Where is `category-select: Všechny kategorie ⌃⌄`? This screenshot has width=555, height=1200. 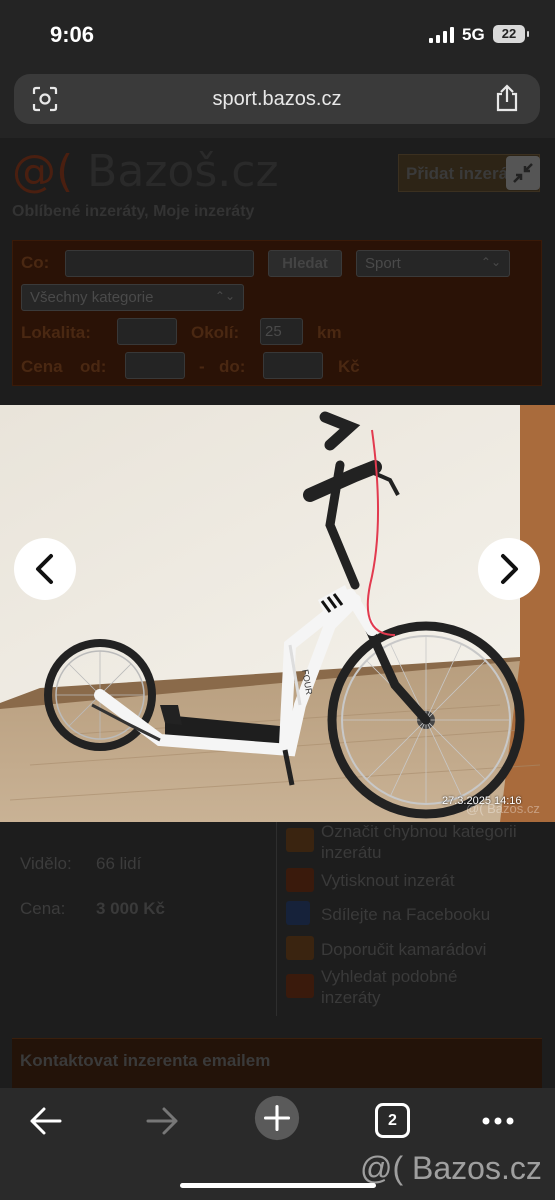
category-select: Všechny kategorie ⌃⌄ is located at coordinates (132, 297).